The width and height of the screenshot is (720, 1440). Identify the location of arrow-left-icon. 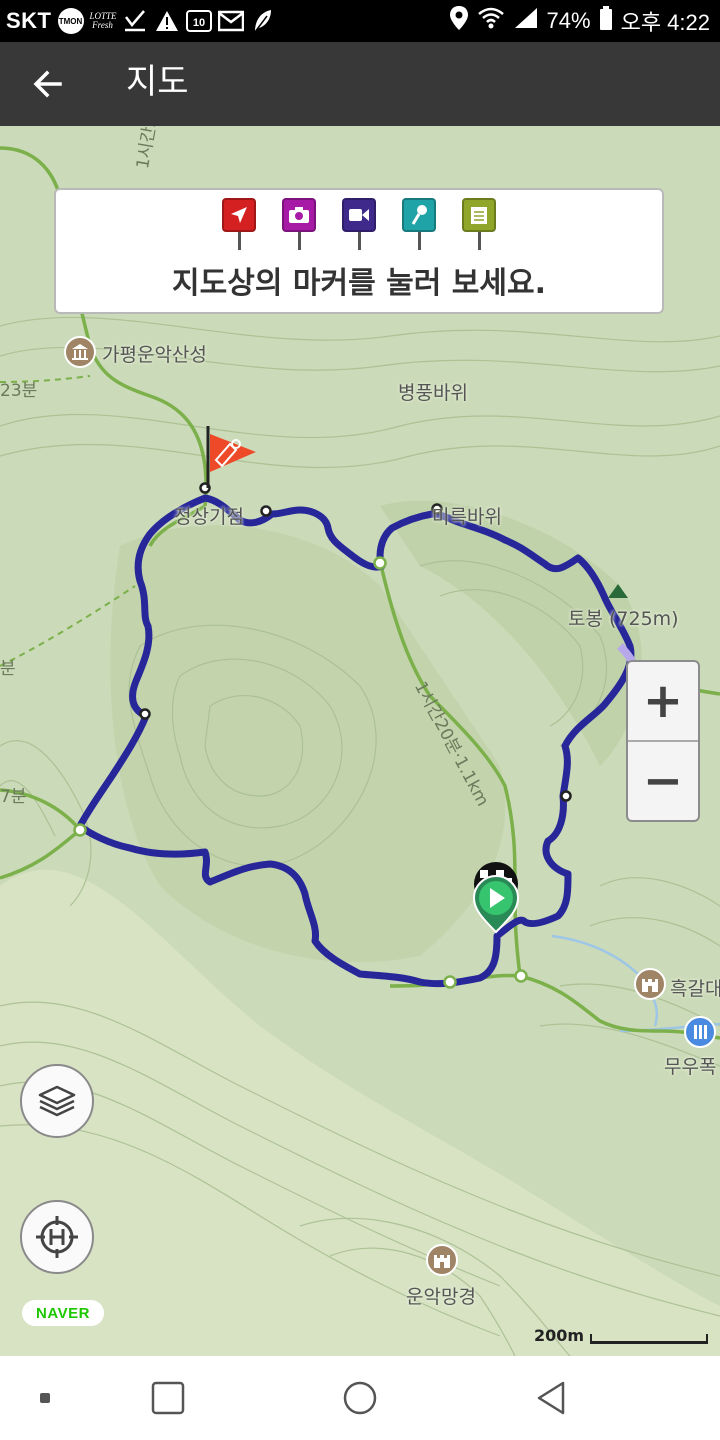
(47, 84).